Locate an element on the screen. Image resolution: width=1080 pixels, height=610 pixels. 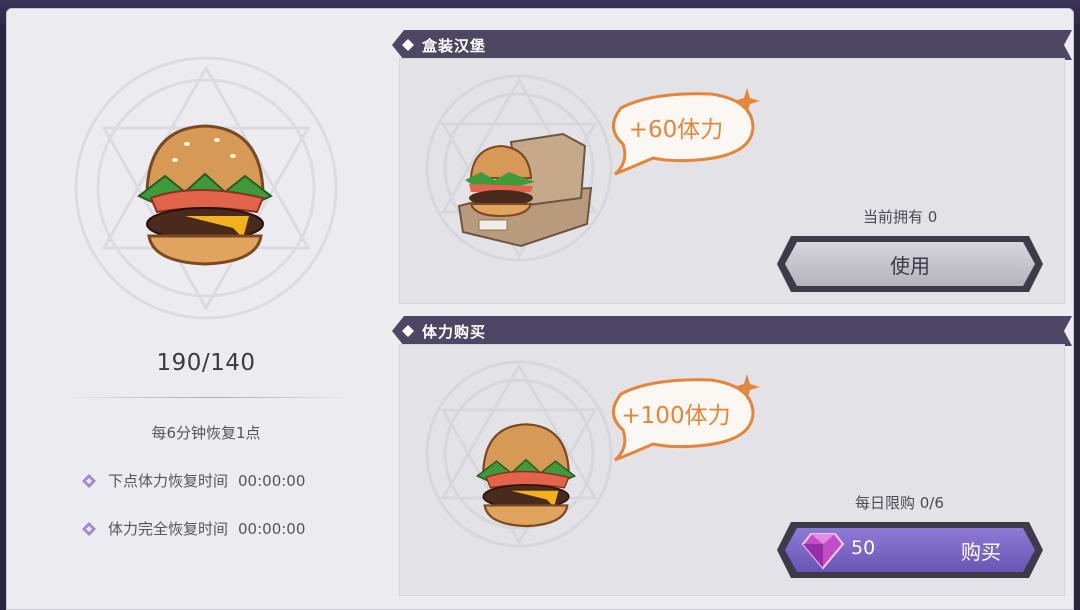
boxed-burger-header: 盒装汉堡 is located at coordinates (732, 45).